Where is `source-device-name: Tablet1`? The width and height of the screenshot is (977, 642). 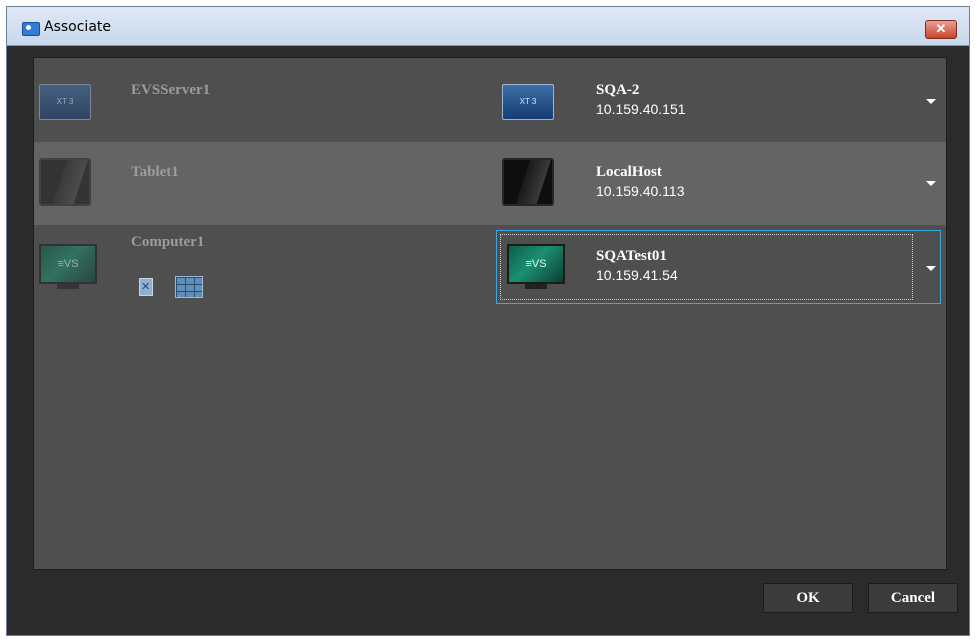 source-device-name: Tablet1 is located at coordinates (155, 172).